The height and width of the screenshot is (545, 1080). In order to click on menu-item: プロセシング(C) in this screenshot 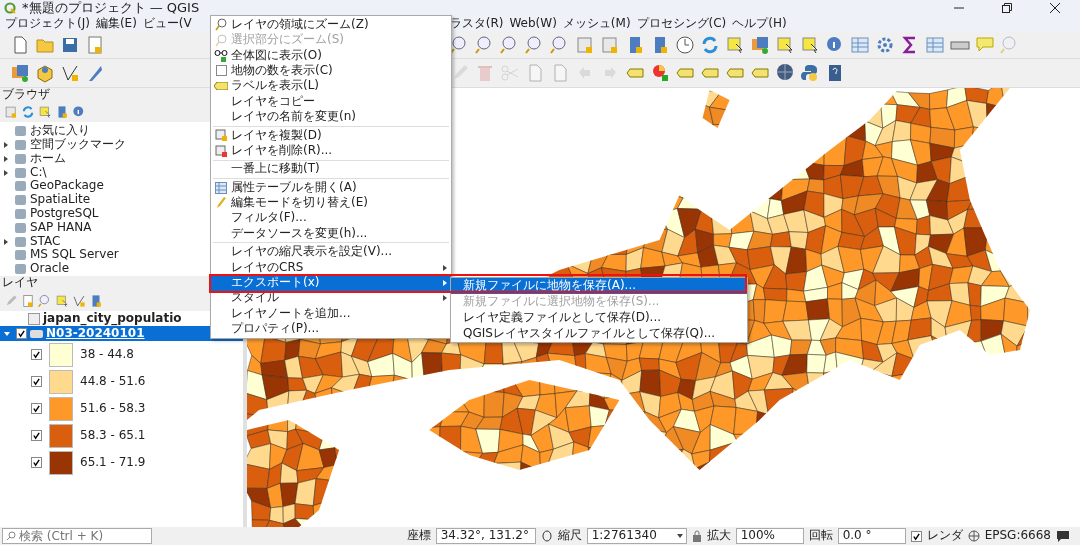, I will do `click(681, 23)`.